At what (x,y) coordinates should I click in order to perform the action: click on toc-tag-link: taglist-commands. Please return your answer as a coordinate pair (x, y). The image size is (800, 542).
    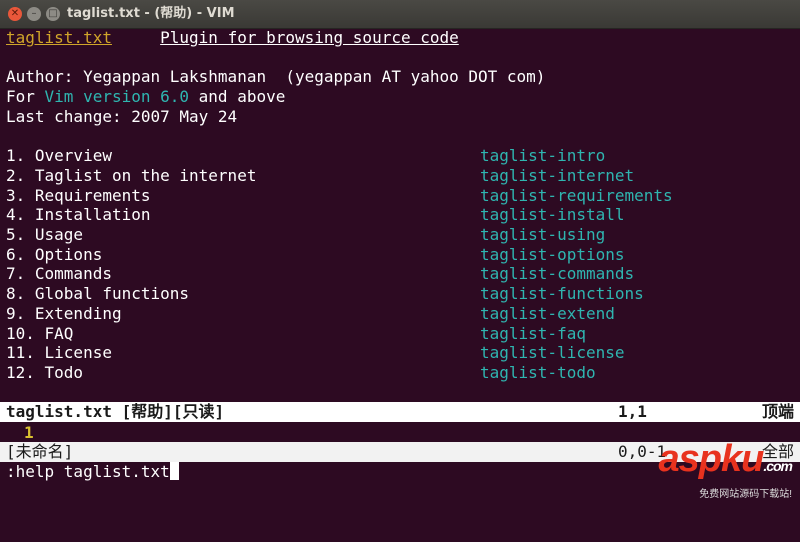
    Looking at the image, I should click on (557, 274).